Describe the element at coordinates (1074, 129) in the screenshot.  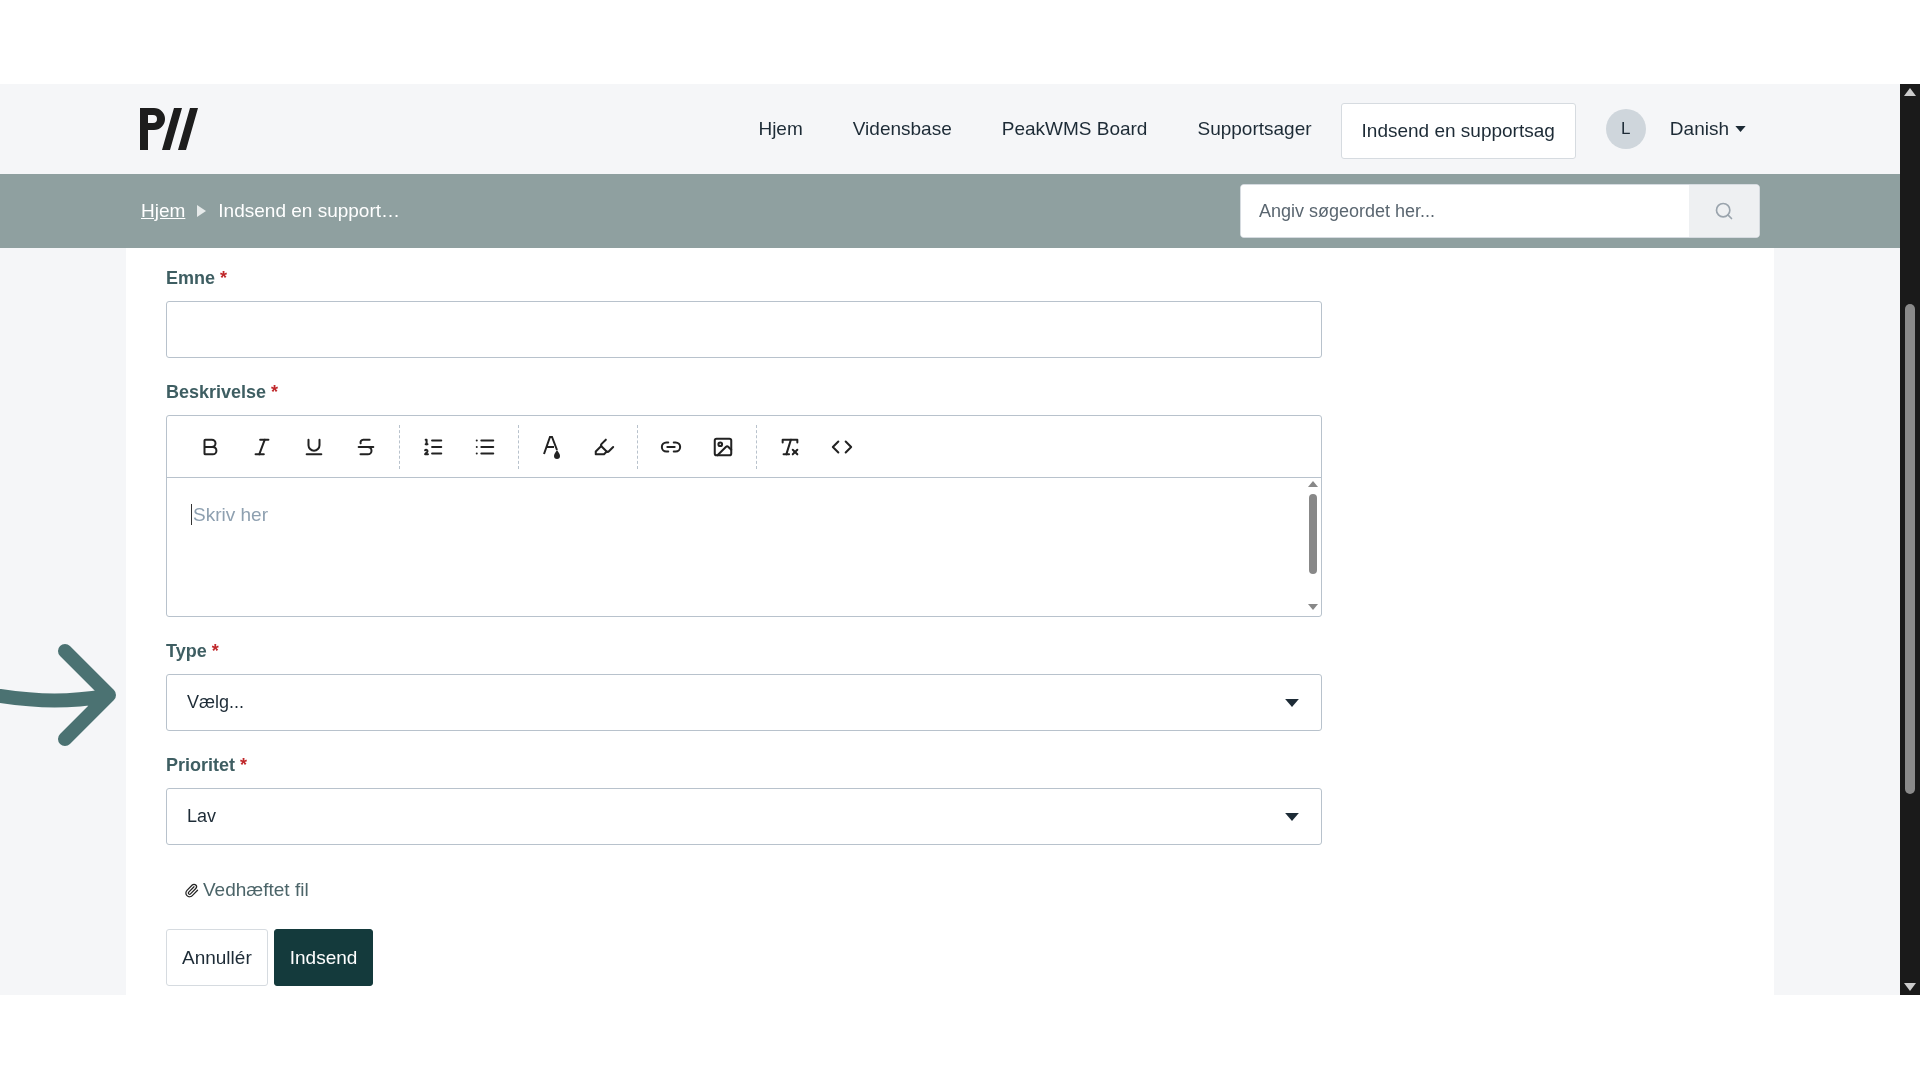
I see `nav-link: PeakWMS Board` at that location.